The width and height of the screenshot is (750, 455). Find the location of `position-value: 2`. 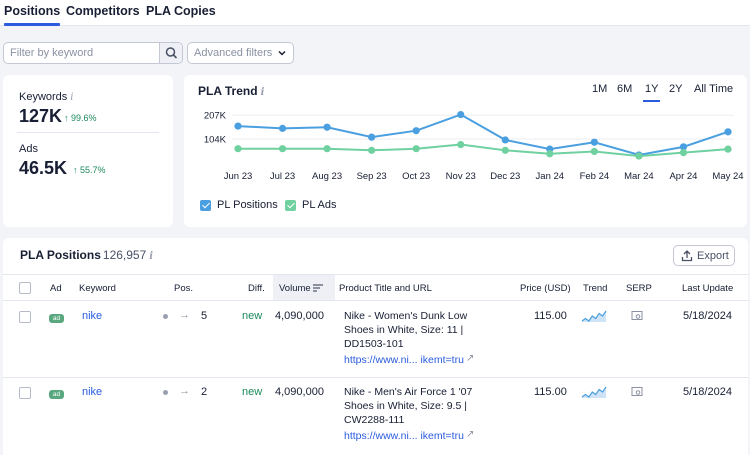

position-value: 2 is located at coordinates (204, 392).